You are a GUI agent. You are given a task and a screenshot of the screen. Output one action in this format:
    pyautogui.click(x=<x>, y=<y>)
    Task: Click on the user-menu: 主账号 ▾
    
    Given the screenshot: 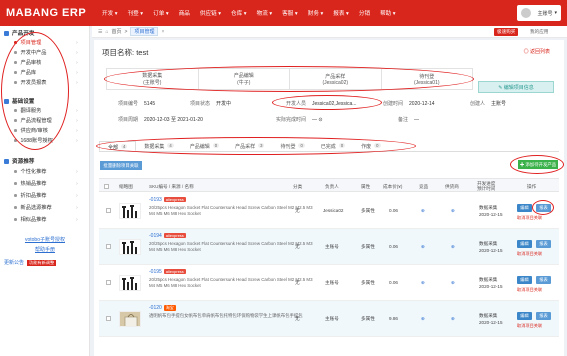 What is the action you would take?
    pyautogui.click(x=539, y=13)
    